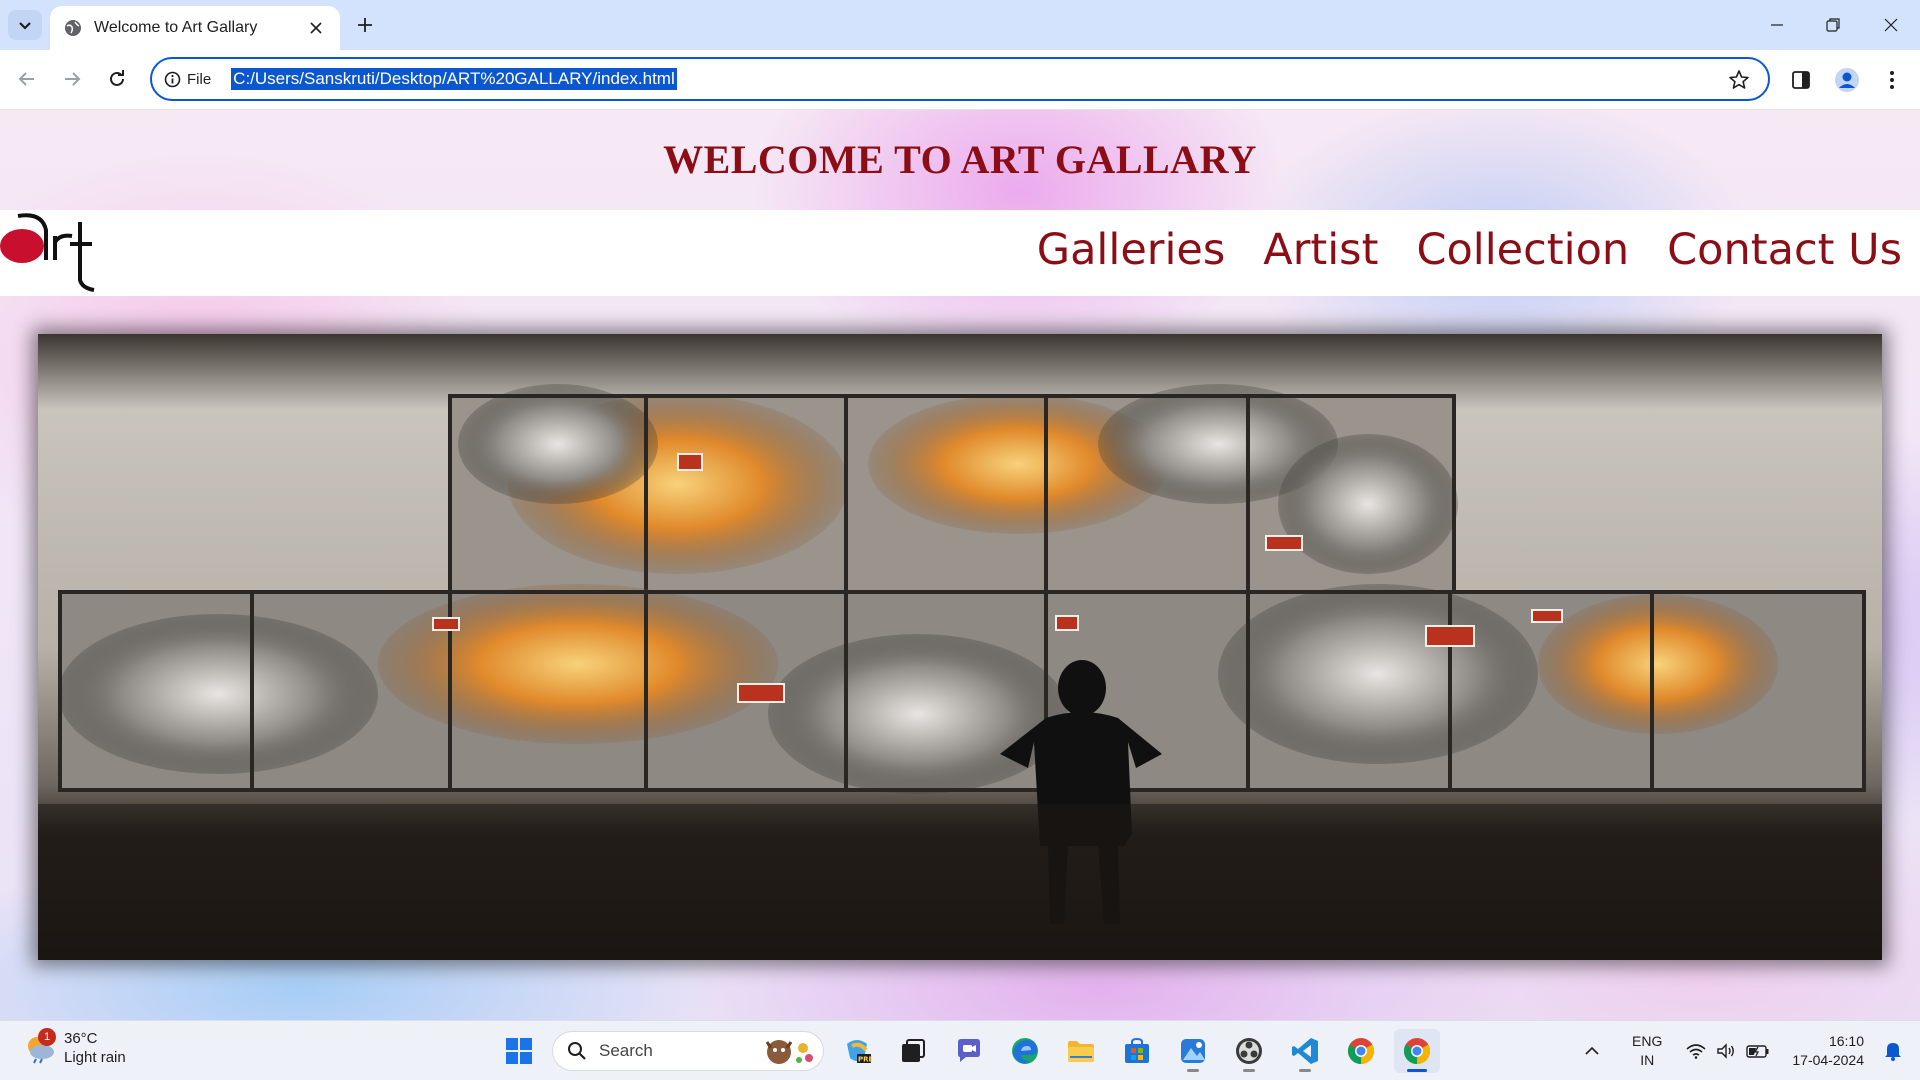  I want to click on bookmark-star-icon, so click(1739, 80).